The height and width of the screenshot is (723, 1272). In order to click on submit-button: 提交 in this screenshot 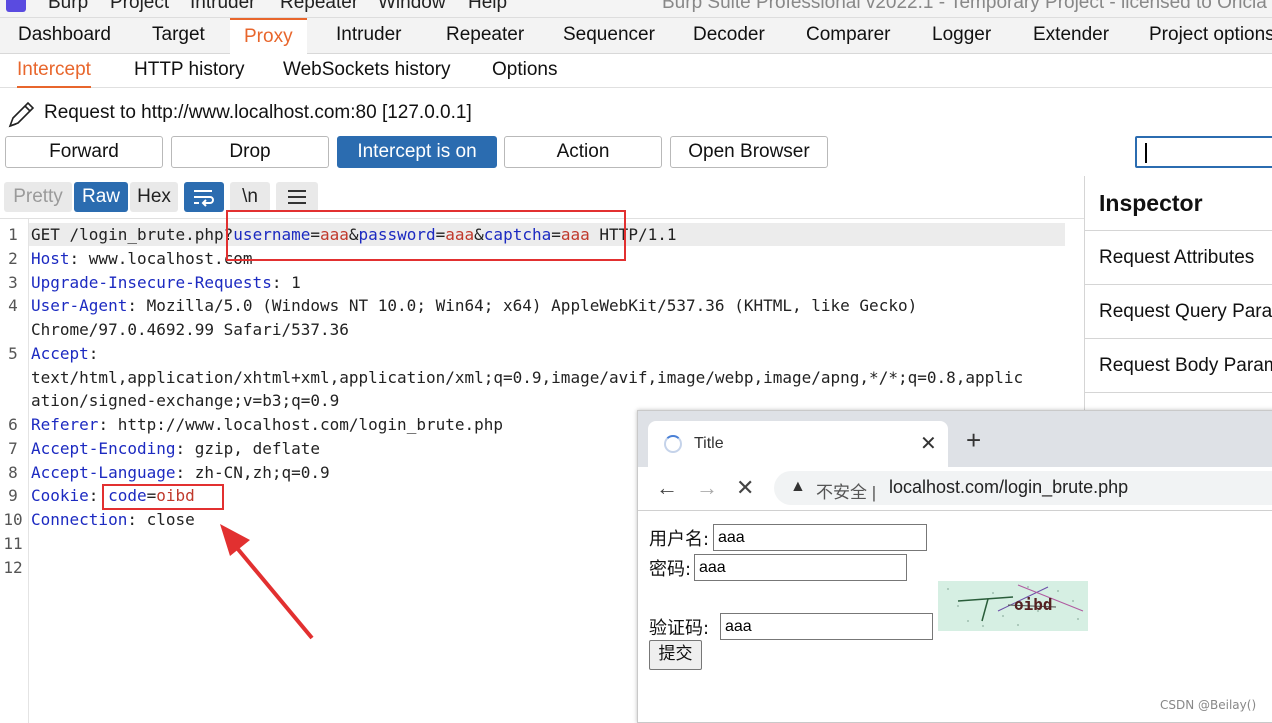, I will do `click(675, 655)`.